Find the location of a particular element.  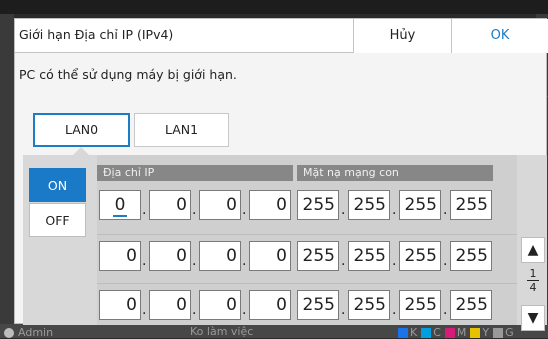

tab-lan0: LAN0 is located at coordinates (81, 130).